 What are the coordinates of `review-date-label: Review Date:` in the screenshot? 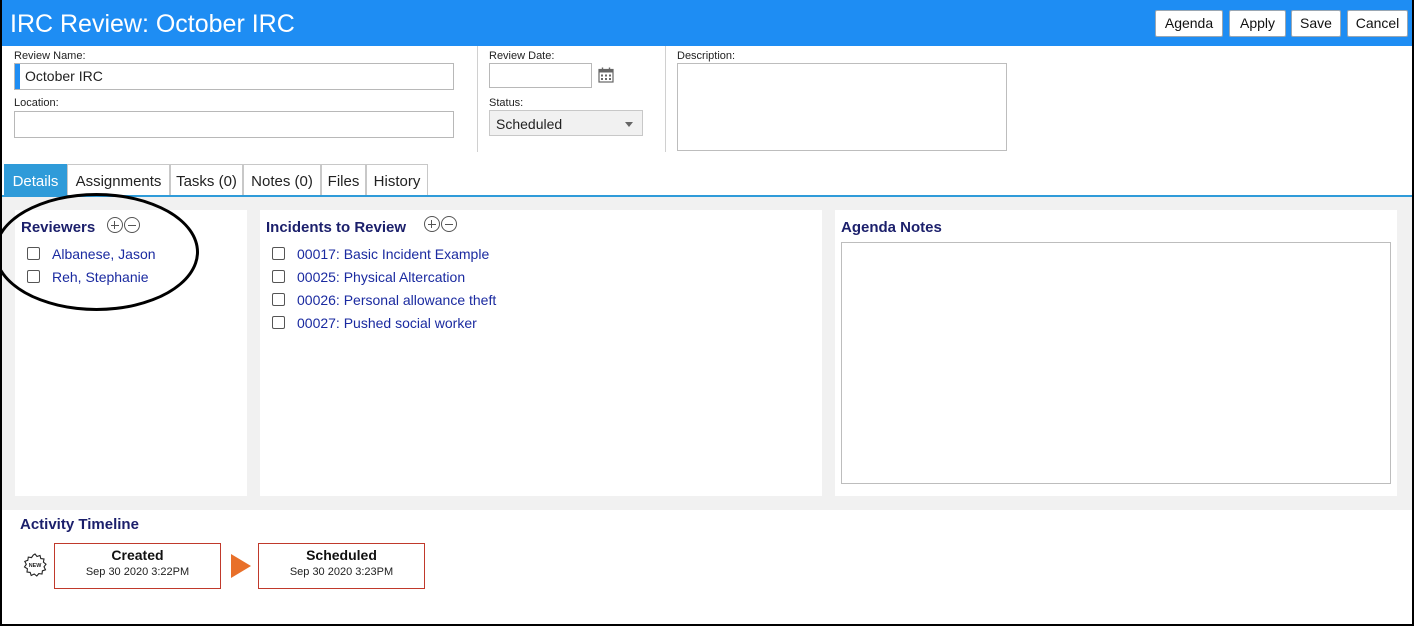 It's located at (522, 56).